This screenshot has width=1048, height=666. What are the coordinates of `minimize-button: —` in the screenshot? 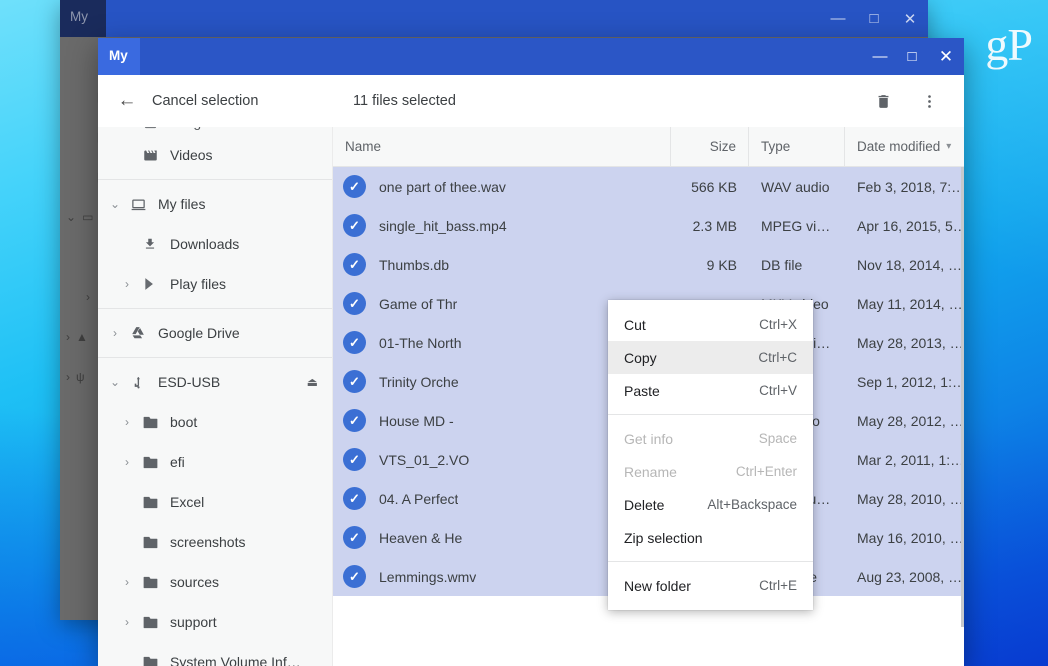 It's located at (880, 56).